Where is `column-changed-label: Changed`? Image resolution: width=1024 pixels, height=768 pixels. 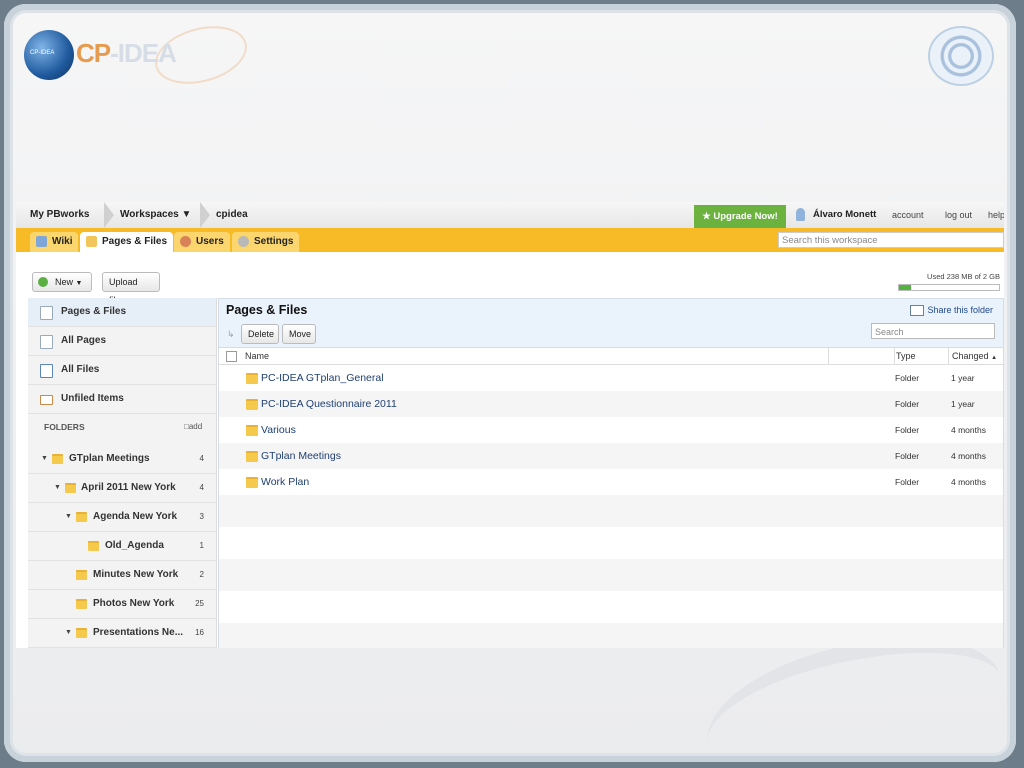 column-changed-label: Changed is located at coordinates (970, 356).